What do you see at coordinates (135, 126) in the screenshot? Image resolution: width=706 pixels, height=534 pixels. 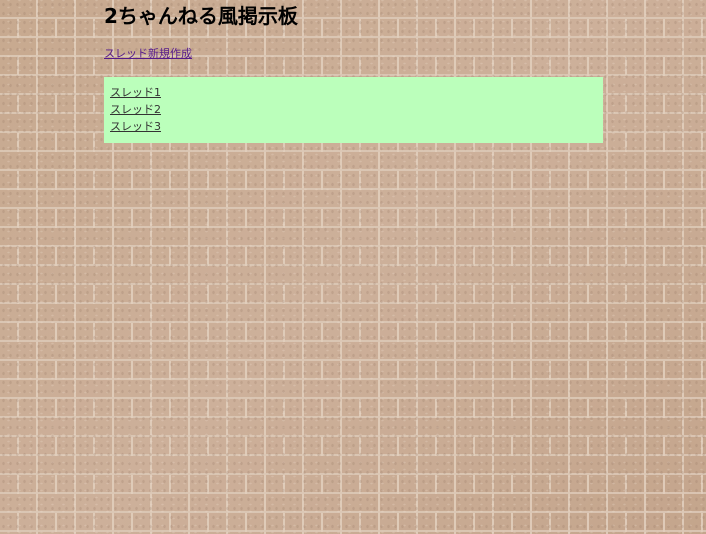 I see `thread-link-3: スレッド3` at bounding box center [135, 126].